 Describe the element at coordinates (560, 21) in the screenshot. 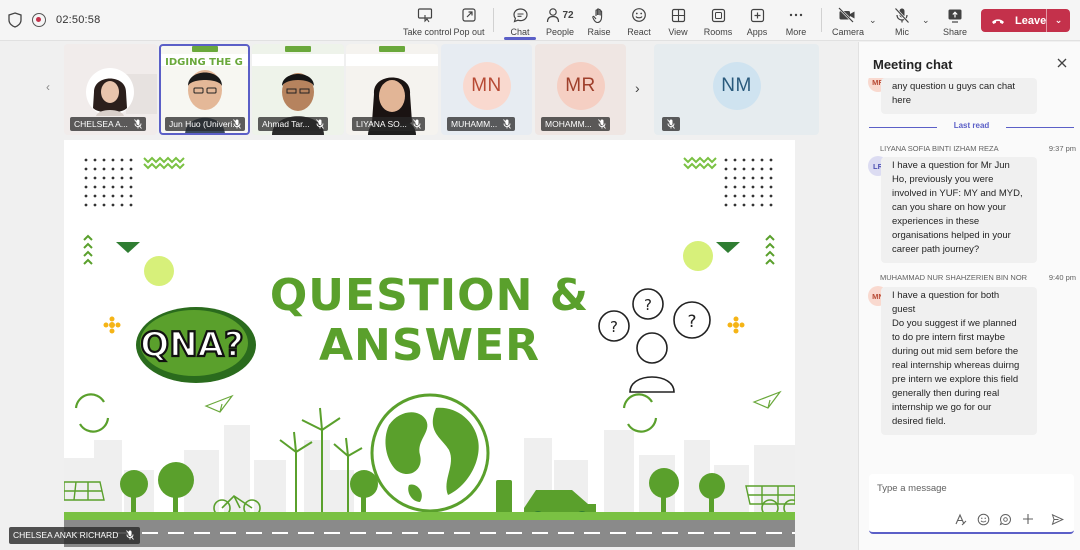

I see `people-button: 72 People` at that location.